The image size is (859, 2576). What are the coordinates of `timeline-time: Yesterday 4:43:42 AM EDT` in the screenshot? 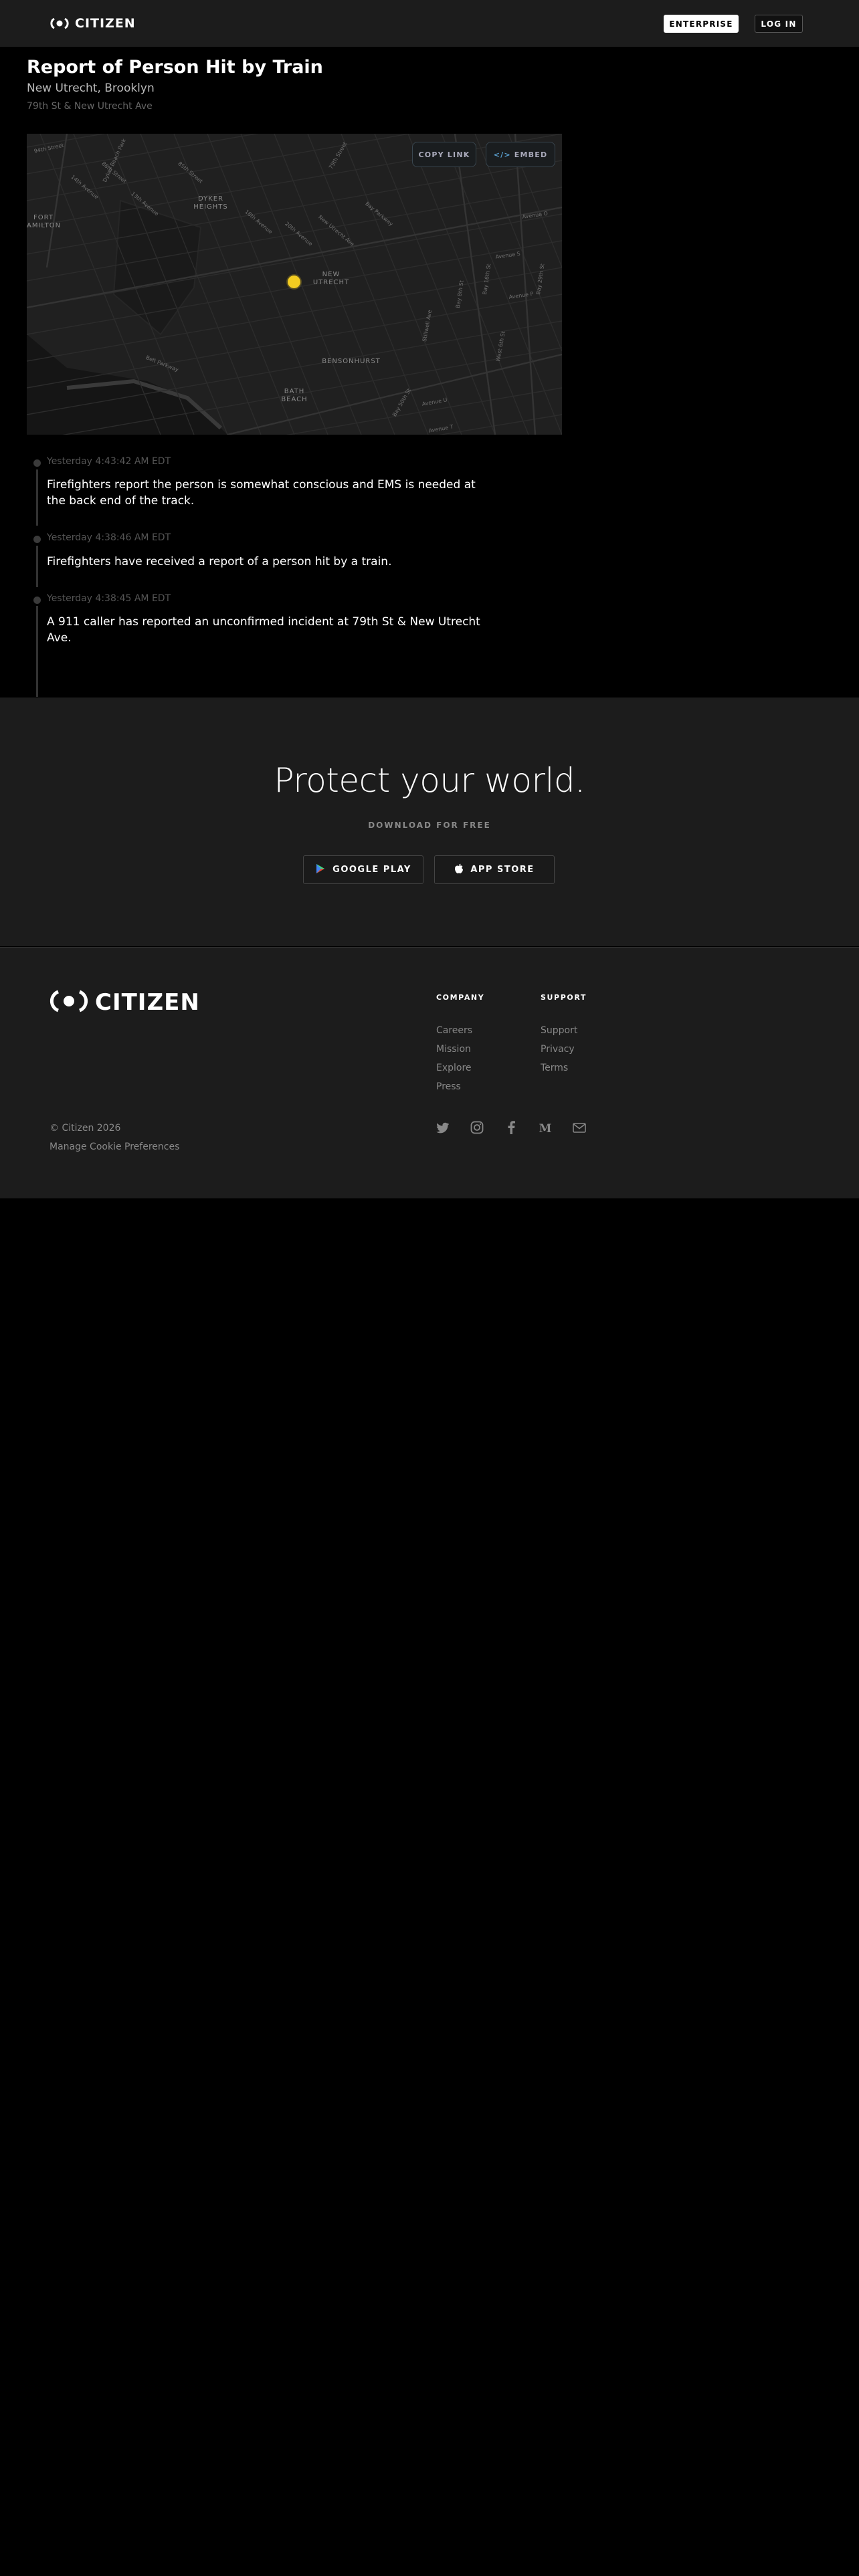 It's located at (109, 462).